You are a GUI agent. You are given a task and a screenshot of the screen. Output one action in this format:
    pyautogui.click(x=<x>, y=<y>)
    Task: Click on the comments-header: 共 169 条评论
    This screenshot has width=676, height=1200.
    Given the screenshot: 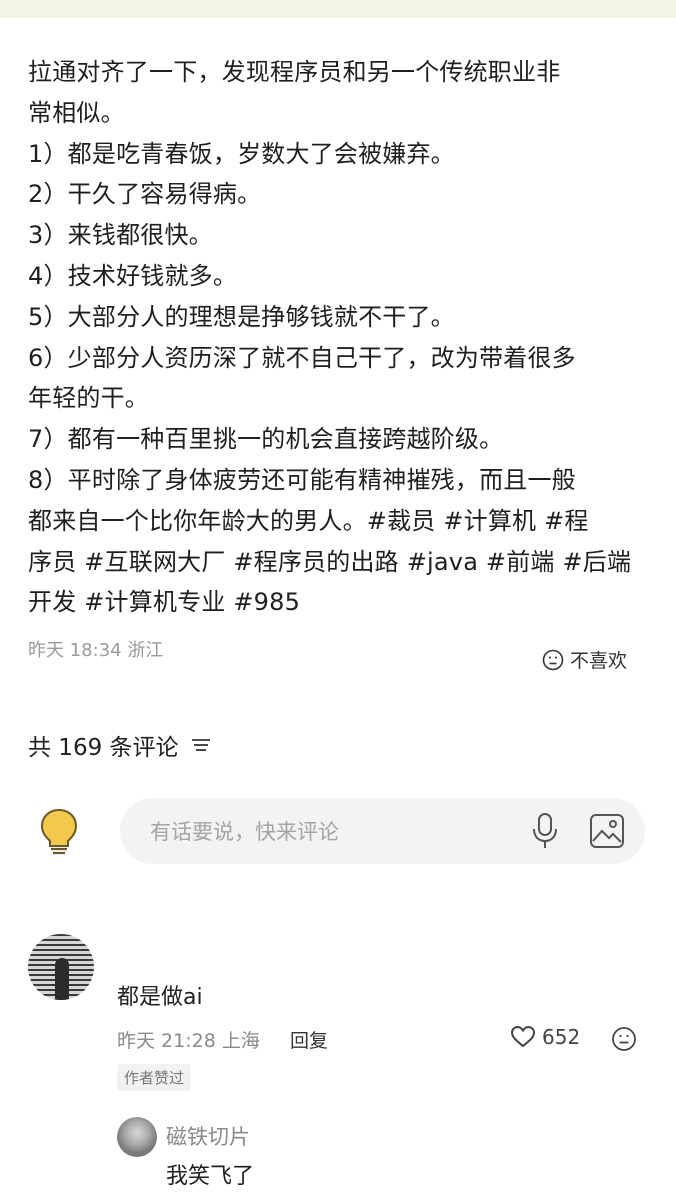 What is the action you would take?
    pyautogui.click(x=120, y=745)
    